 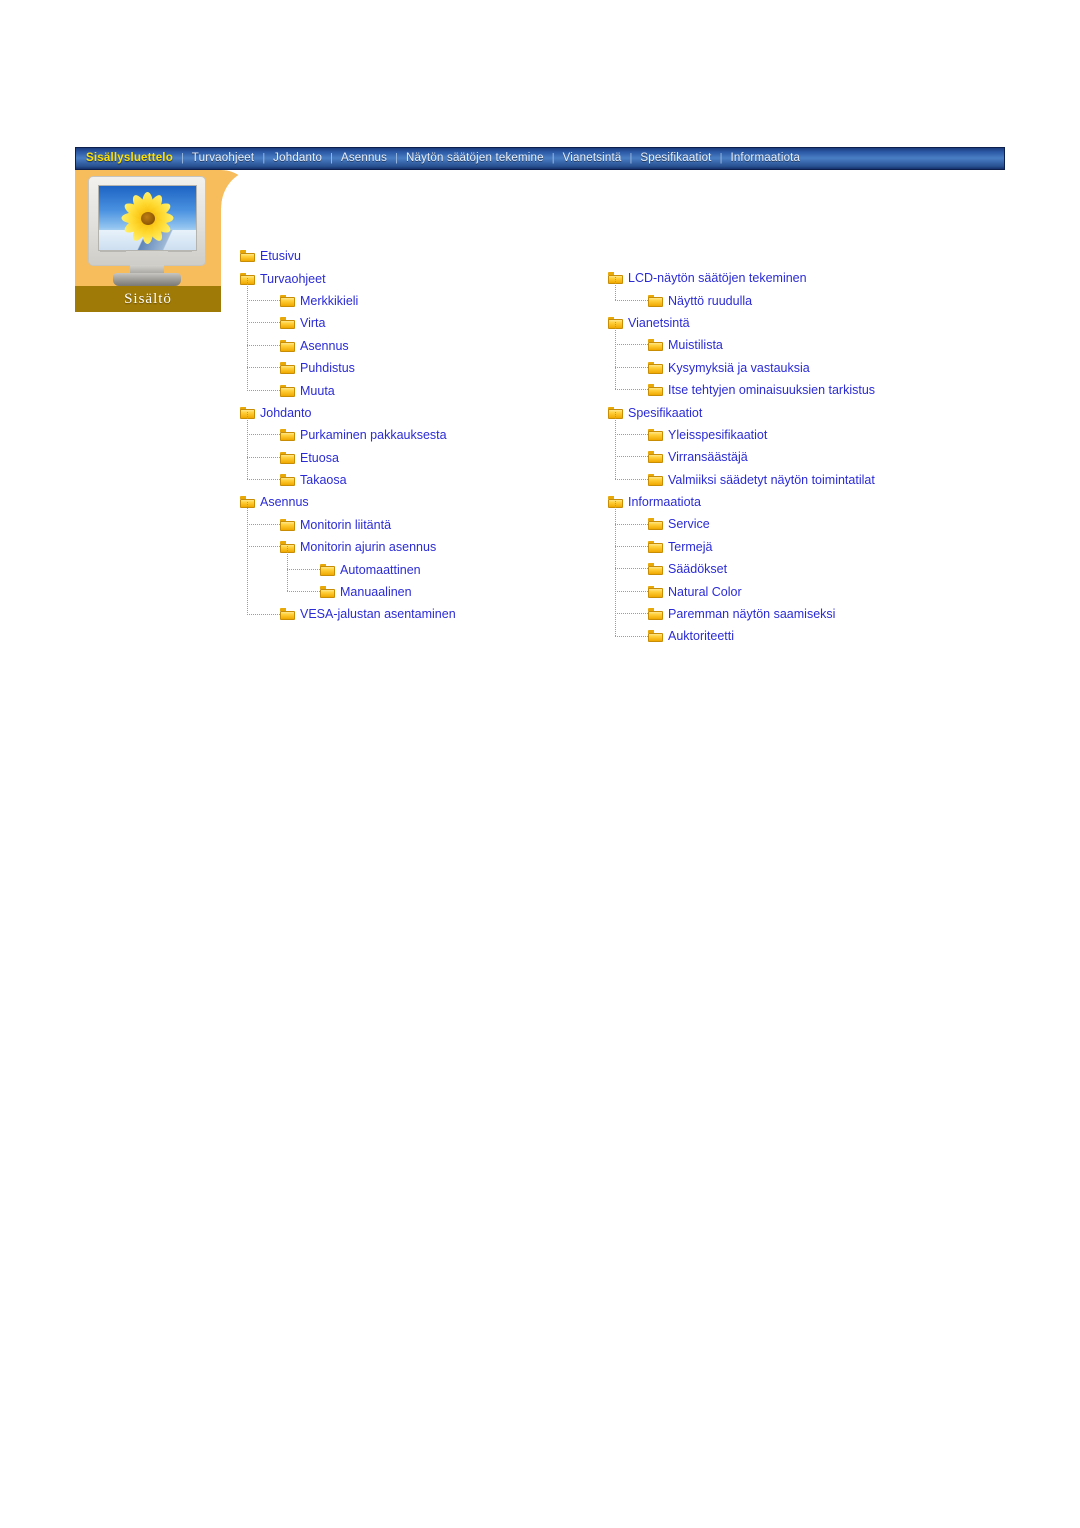 I want to click on nav-item-turvaohjeet: Turvaohjeet, so click(x=223, y=158).